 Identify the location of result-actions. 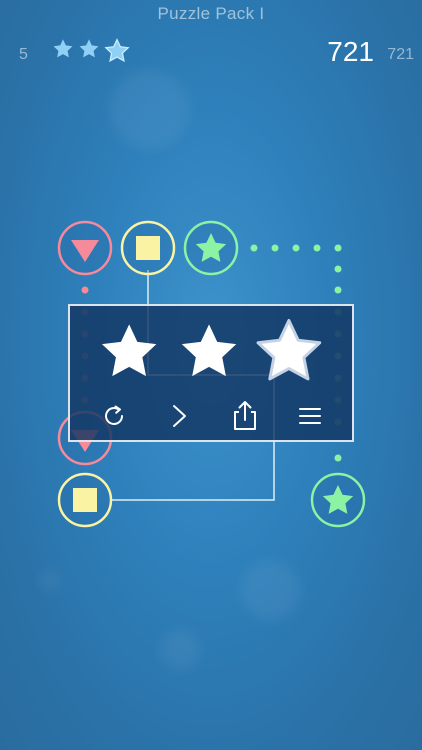
(211, 416).